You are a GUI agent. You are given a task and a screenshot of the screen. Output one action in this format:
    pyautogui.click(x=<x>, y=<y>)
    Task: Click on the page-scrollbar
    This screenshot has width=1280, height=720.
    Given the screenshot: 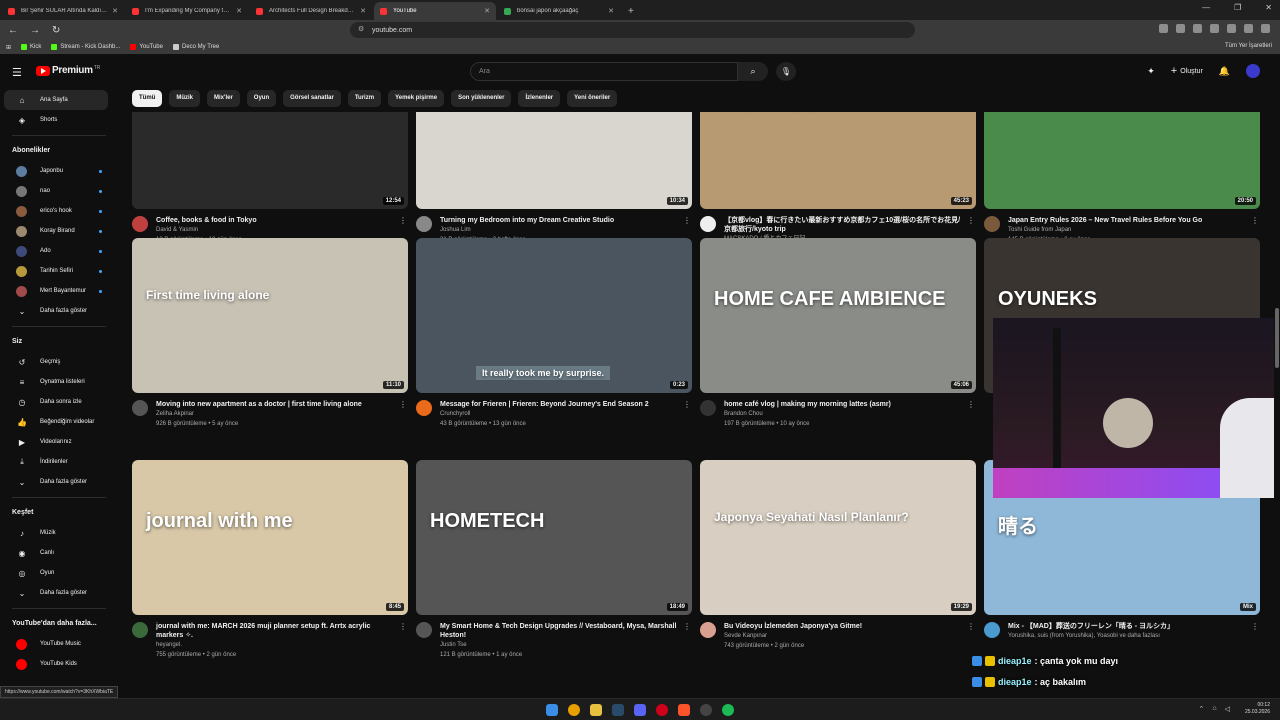 What is the action you would take?
    pyautogui.click(x=1277, y=393)
    